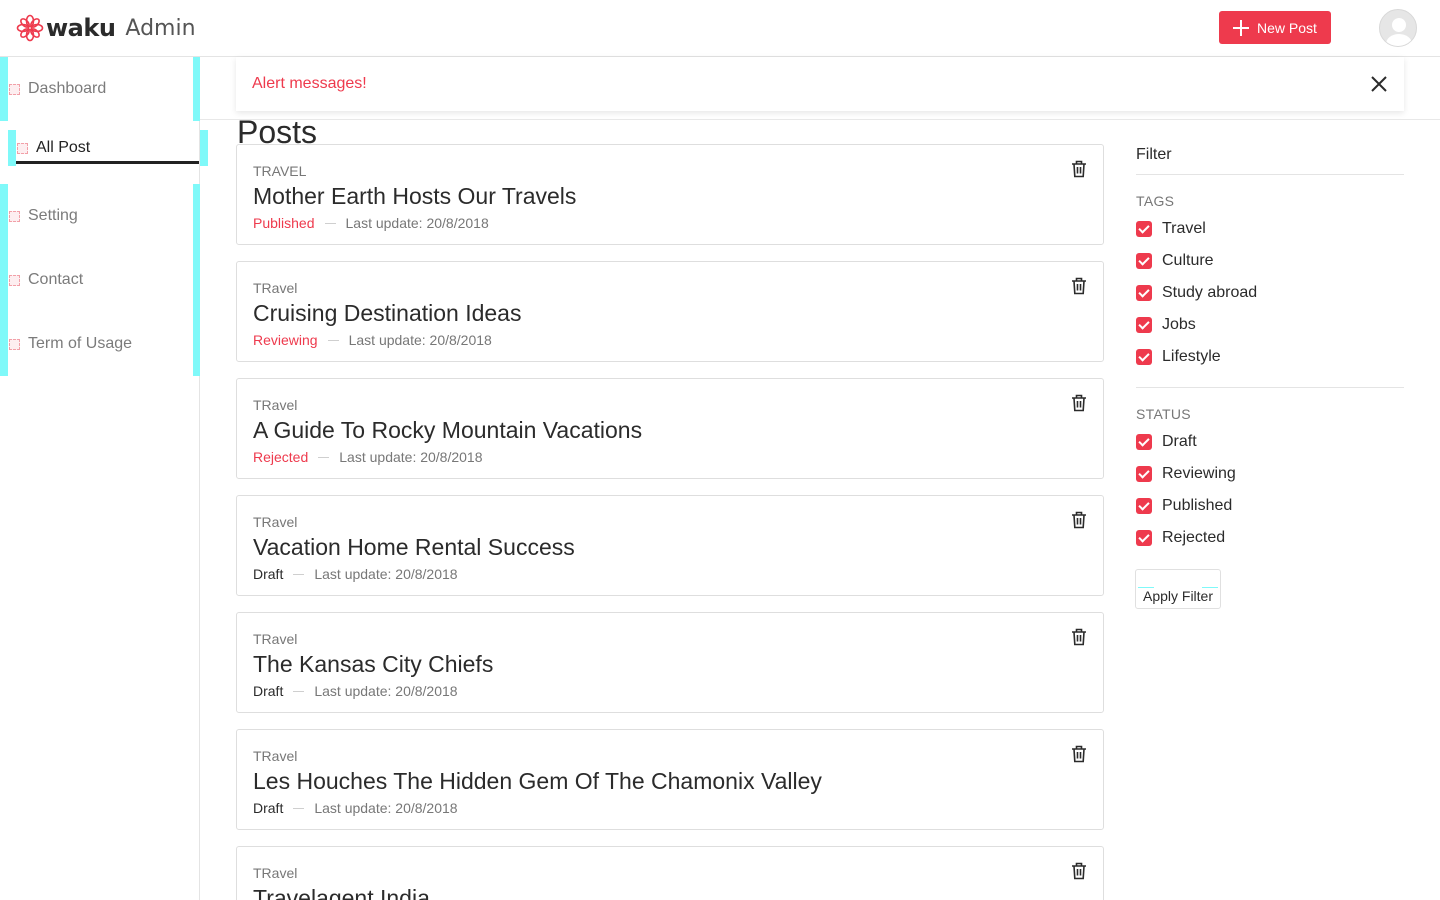  What do you see at coordinates (1270, 442) in the screenshot?
I see `status-filter-draft: Draft` at bounding box center [1270, 442].